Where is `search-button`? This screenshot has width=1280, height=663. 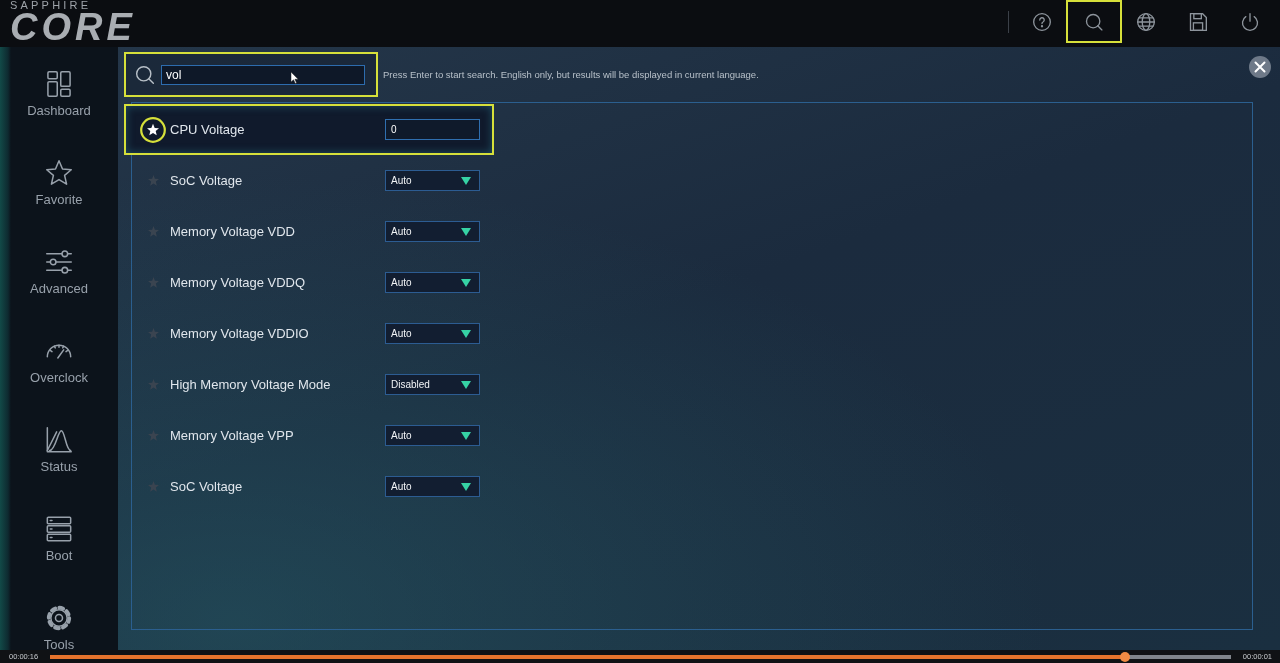 search-button is located at coordinates (1094, 21).